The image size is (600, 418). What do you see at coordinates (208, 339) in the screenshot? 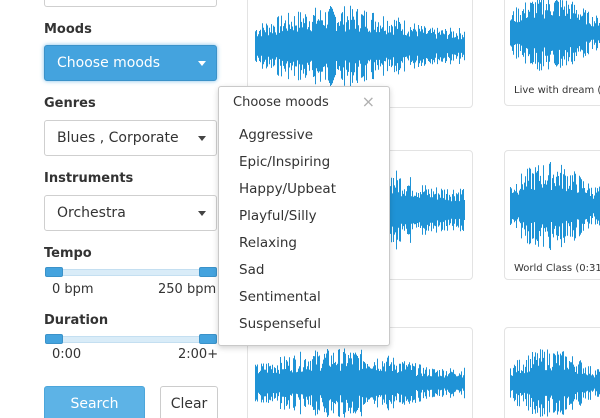
I see `duration-max-handle` at bounding box center [208, 339].